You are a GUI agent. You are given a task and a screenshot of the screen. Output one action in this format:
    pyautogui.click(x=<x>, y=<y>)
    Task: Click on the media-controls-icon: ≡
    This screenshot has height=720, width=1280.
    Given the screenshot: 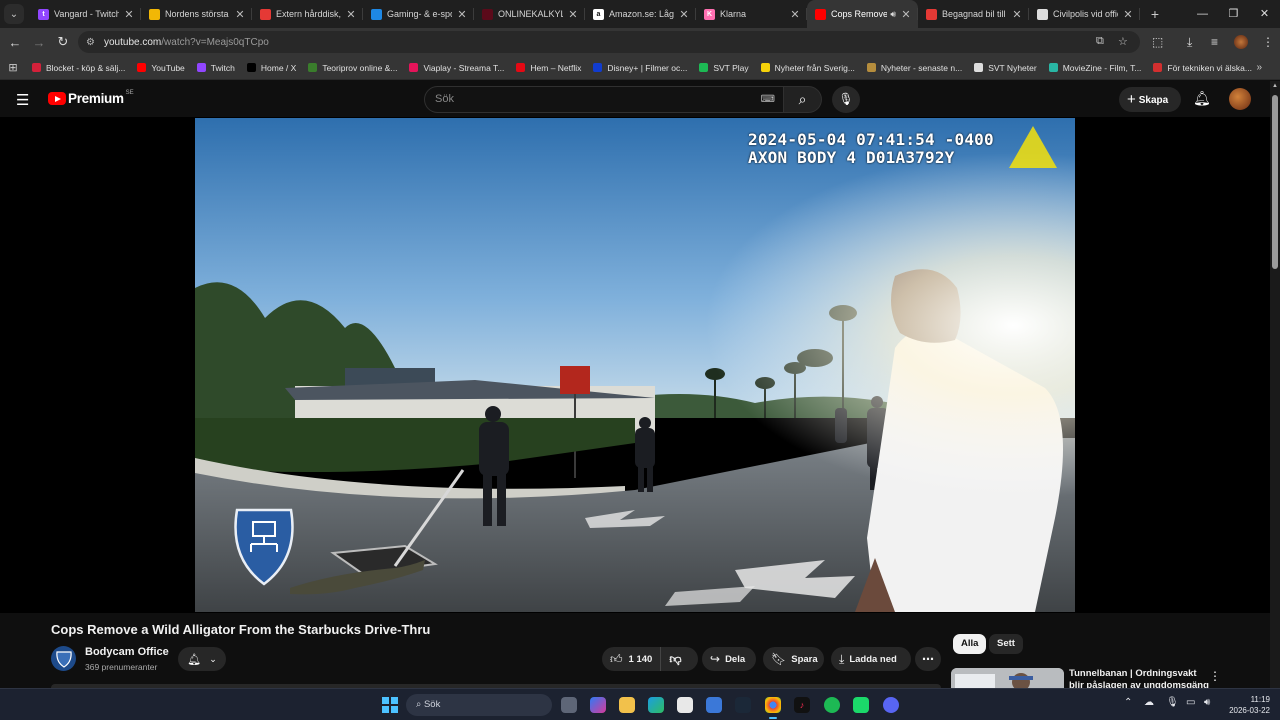 What is the action you would take?
    pyautogui.click(x=1214, y=42)
    